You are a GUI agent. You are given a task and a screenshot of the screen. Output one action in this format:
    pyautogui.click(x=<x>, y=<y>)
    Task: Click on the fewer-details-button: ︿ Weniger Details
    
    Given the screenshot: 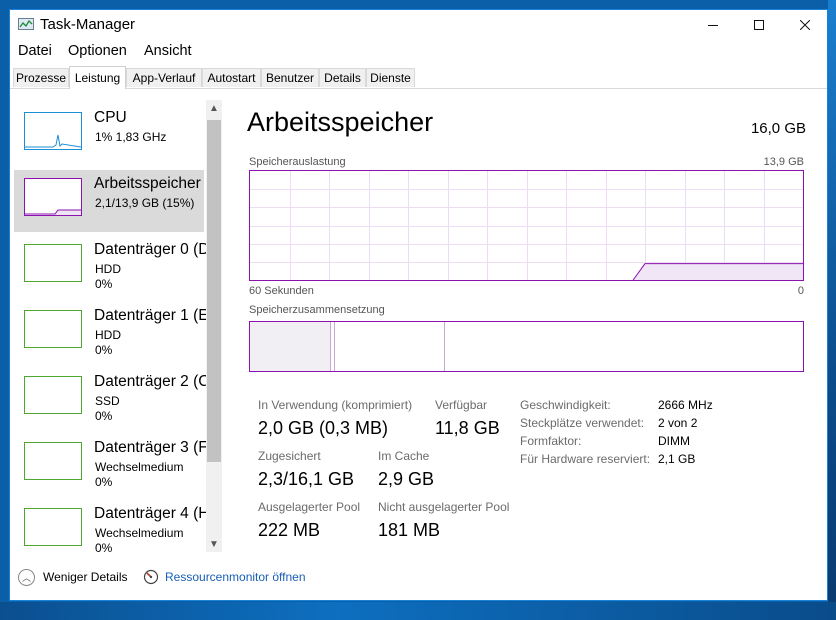 What is the action you would take?
    pyautogui.click(x=72, y=577)
    